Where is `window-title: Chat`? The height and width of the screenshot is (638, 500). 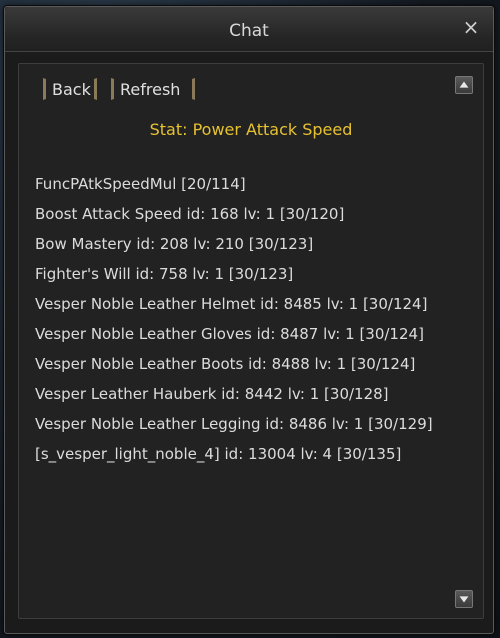
window-title: Chat is located at coordinates (249, 31).